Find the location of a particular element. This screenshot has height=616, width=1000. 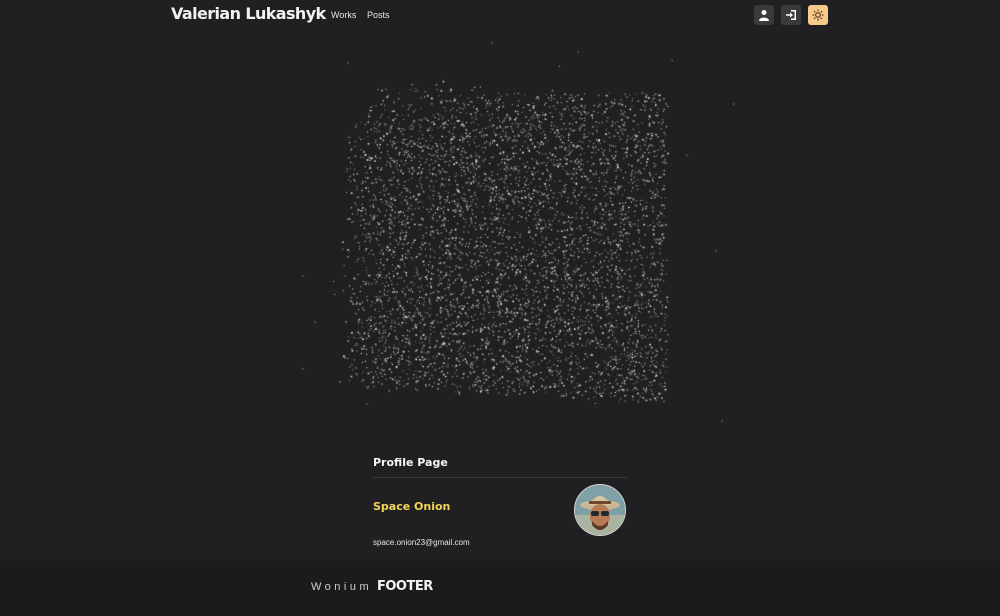

avatar is located at coordinates (600, 510).